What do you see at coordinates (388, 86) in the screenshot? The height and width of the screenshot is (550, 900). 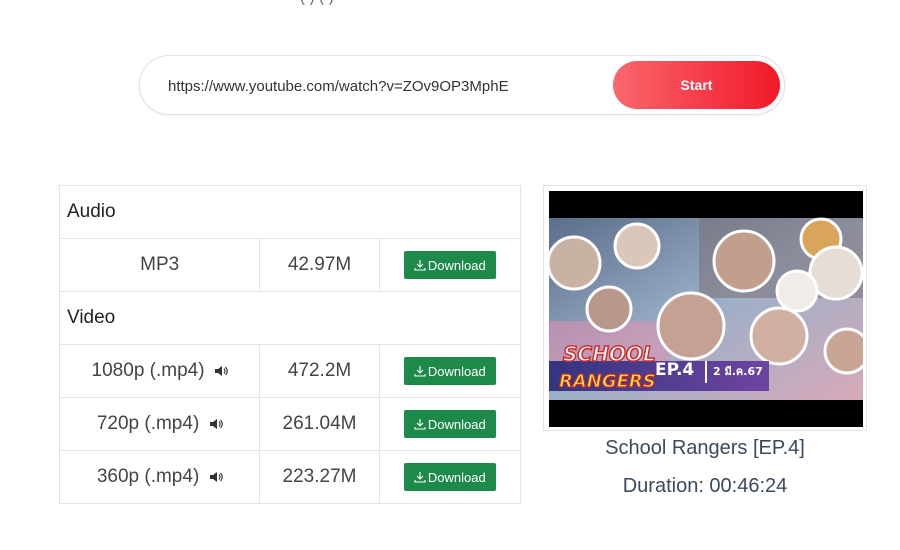 I see `url-input` at bounding box center [388, 86].